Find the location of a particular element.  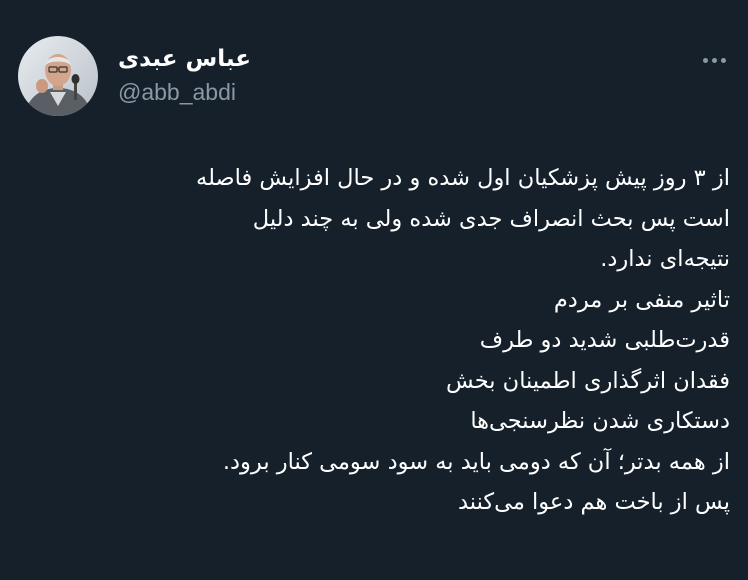

tweet-text-line: دستکاری شدن نظرسنجی‌ها is located at coordinates (600, 421).